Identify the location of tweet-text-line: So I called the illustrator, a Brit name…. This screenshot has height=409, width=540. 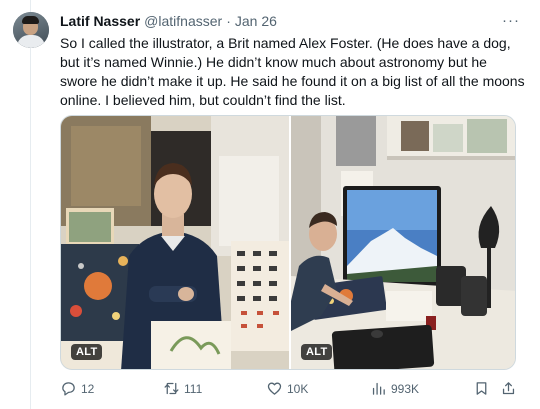
(285, 43).